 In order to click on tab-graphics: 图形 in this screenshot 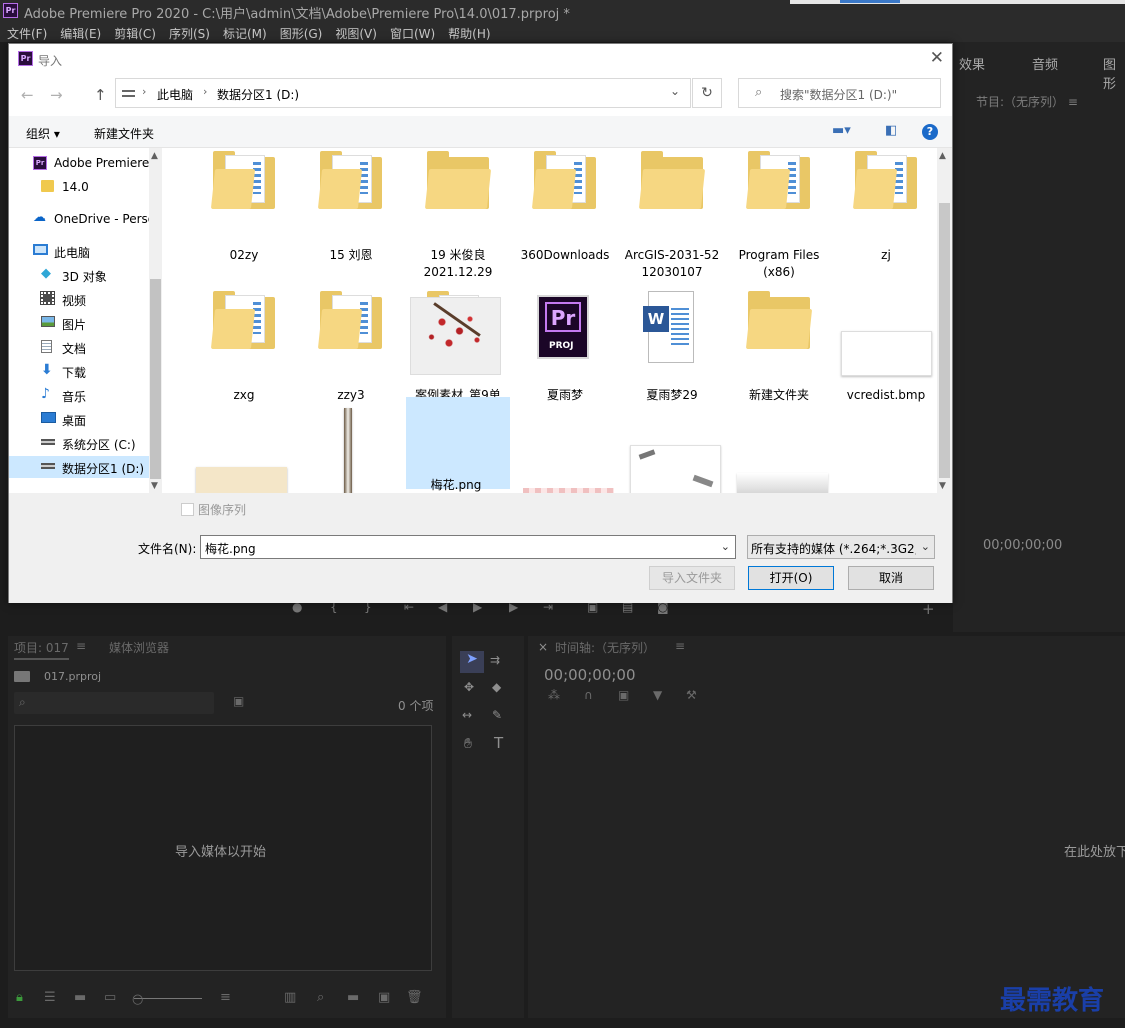, I will do `click(1114, 73)`.